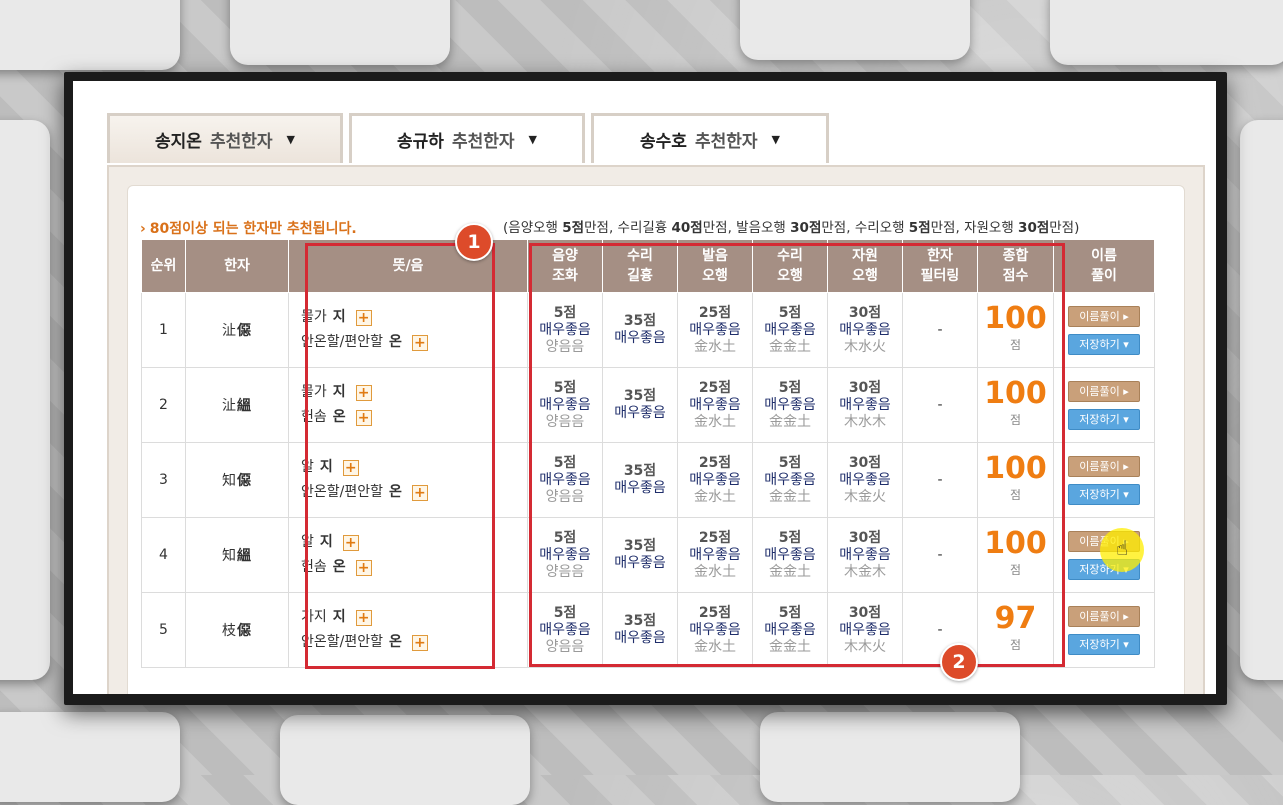 This screenshot has width=1283, height=805. I want to click on header-rank: 순위, so click(163, 266).